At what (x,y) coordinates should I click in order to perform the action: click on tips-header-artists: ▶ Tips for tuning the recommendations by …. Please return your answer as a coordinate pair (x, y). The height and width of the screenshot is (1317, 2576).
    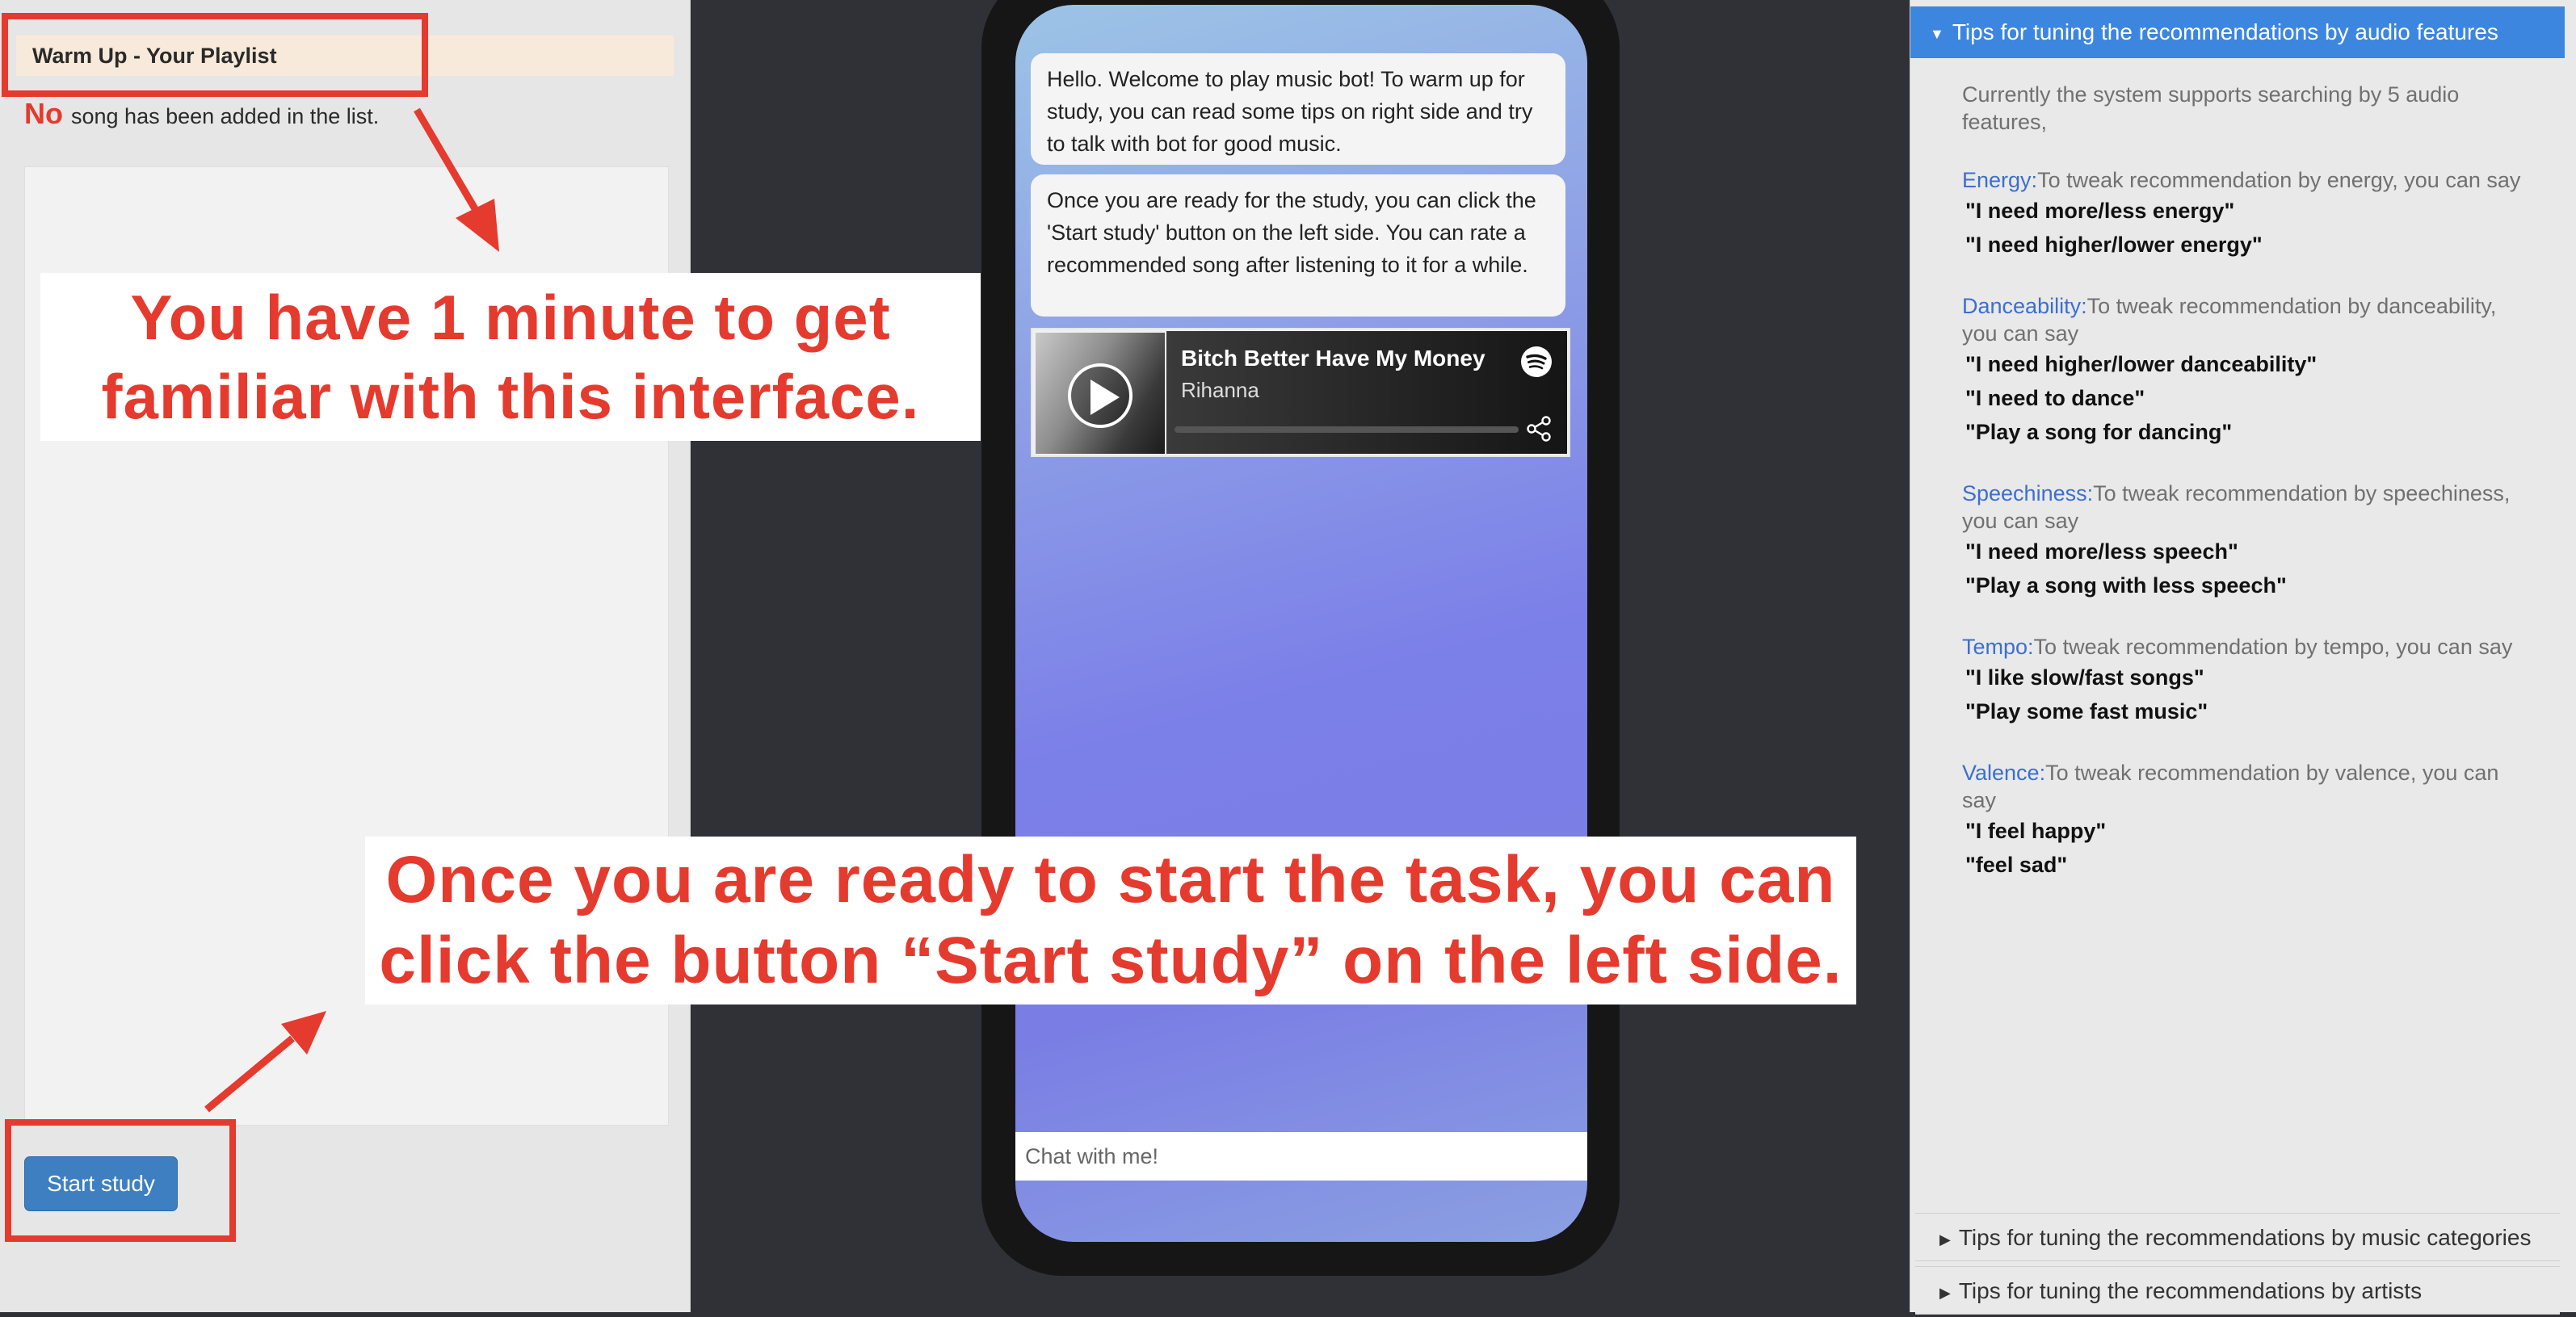
    Looking at the image, I should click on (2237, 1290).